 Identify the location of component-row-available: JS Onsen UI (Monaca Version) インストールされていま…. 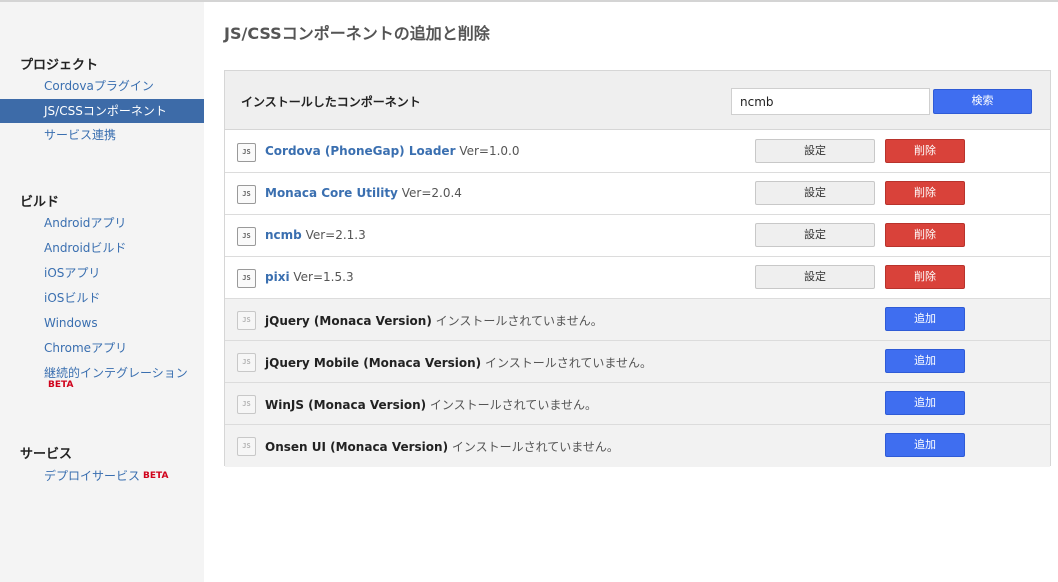
(637, 446).